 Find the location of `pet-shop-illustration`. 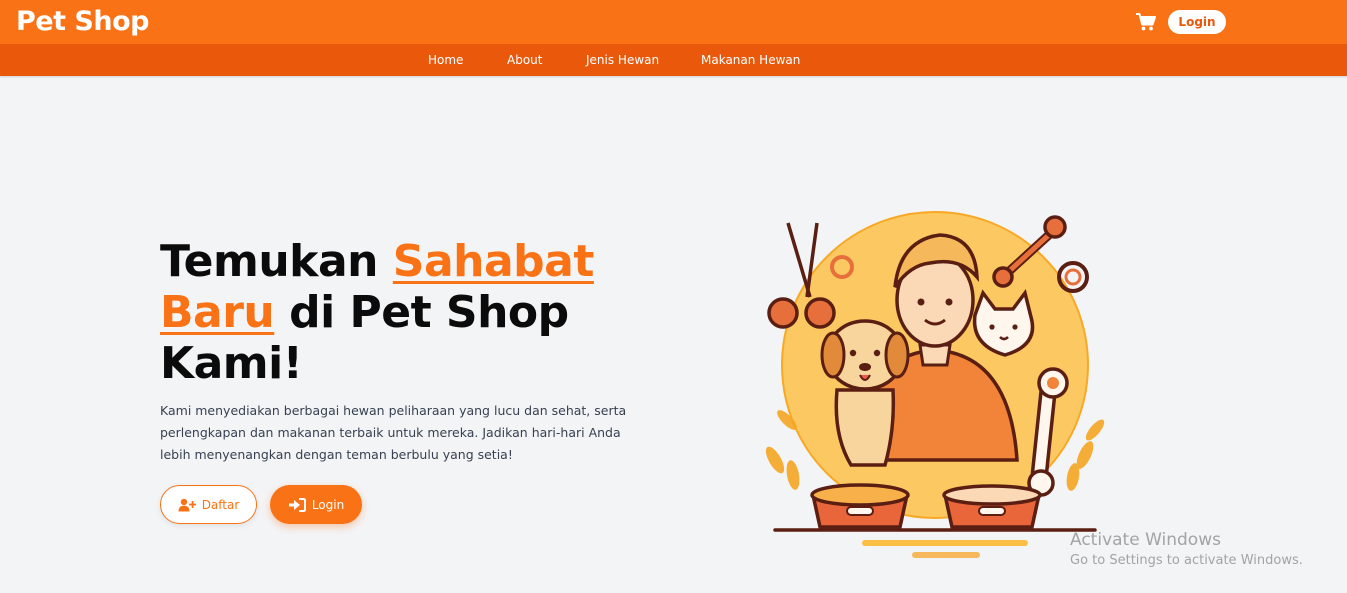

pet-shop-illustration is located at coordinates (935, 384).